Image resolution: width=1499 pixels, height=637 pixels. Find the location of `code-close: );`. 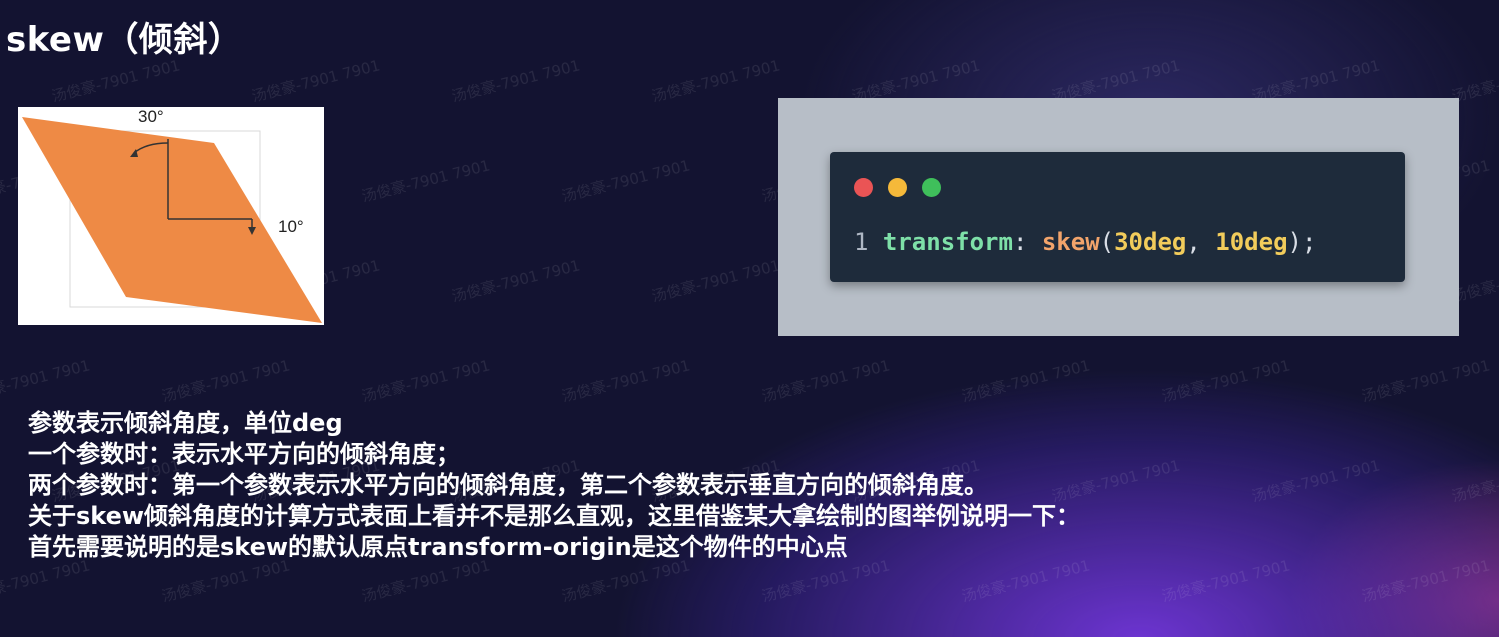

code-close: ); is located at coordinates (1302, 242).